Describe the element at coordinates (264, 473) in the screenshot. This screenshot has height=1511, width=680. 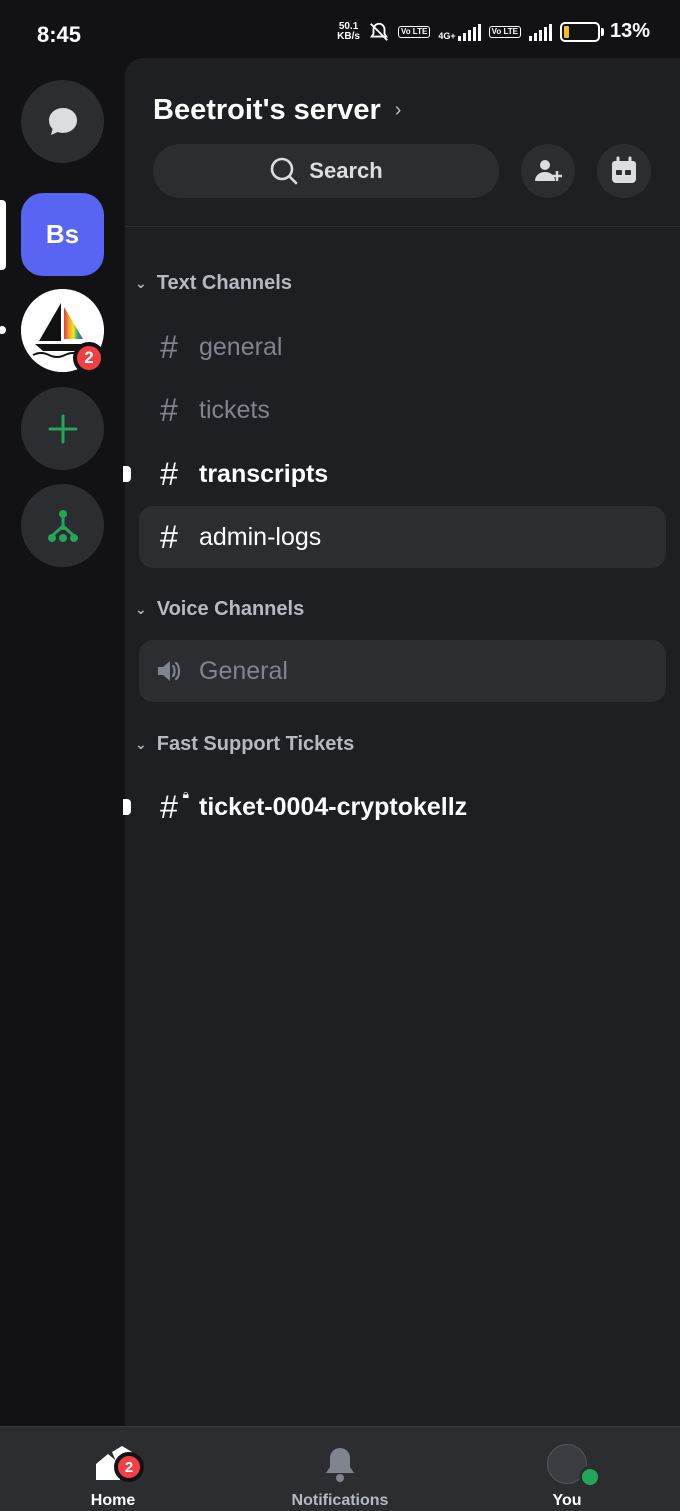
I see `channel-label: transcripts` at that location.